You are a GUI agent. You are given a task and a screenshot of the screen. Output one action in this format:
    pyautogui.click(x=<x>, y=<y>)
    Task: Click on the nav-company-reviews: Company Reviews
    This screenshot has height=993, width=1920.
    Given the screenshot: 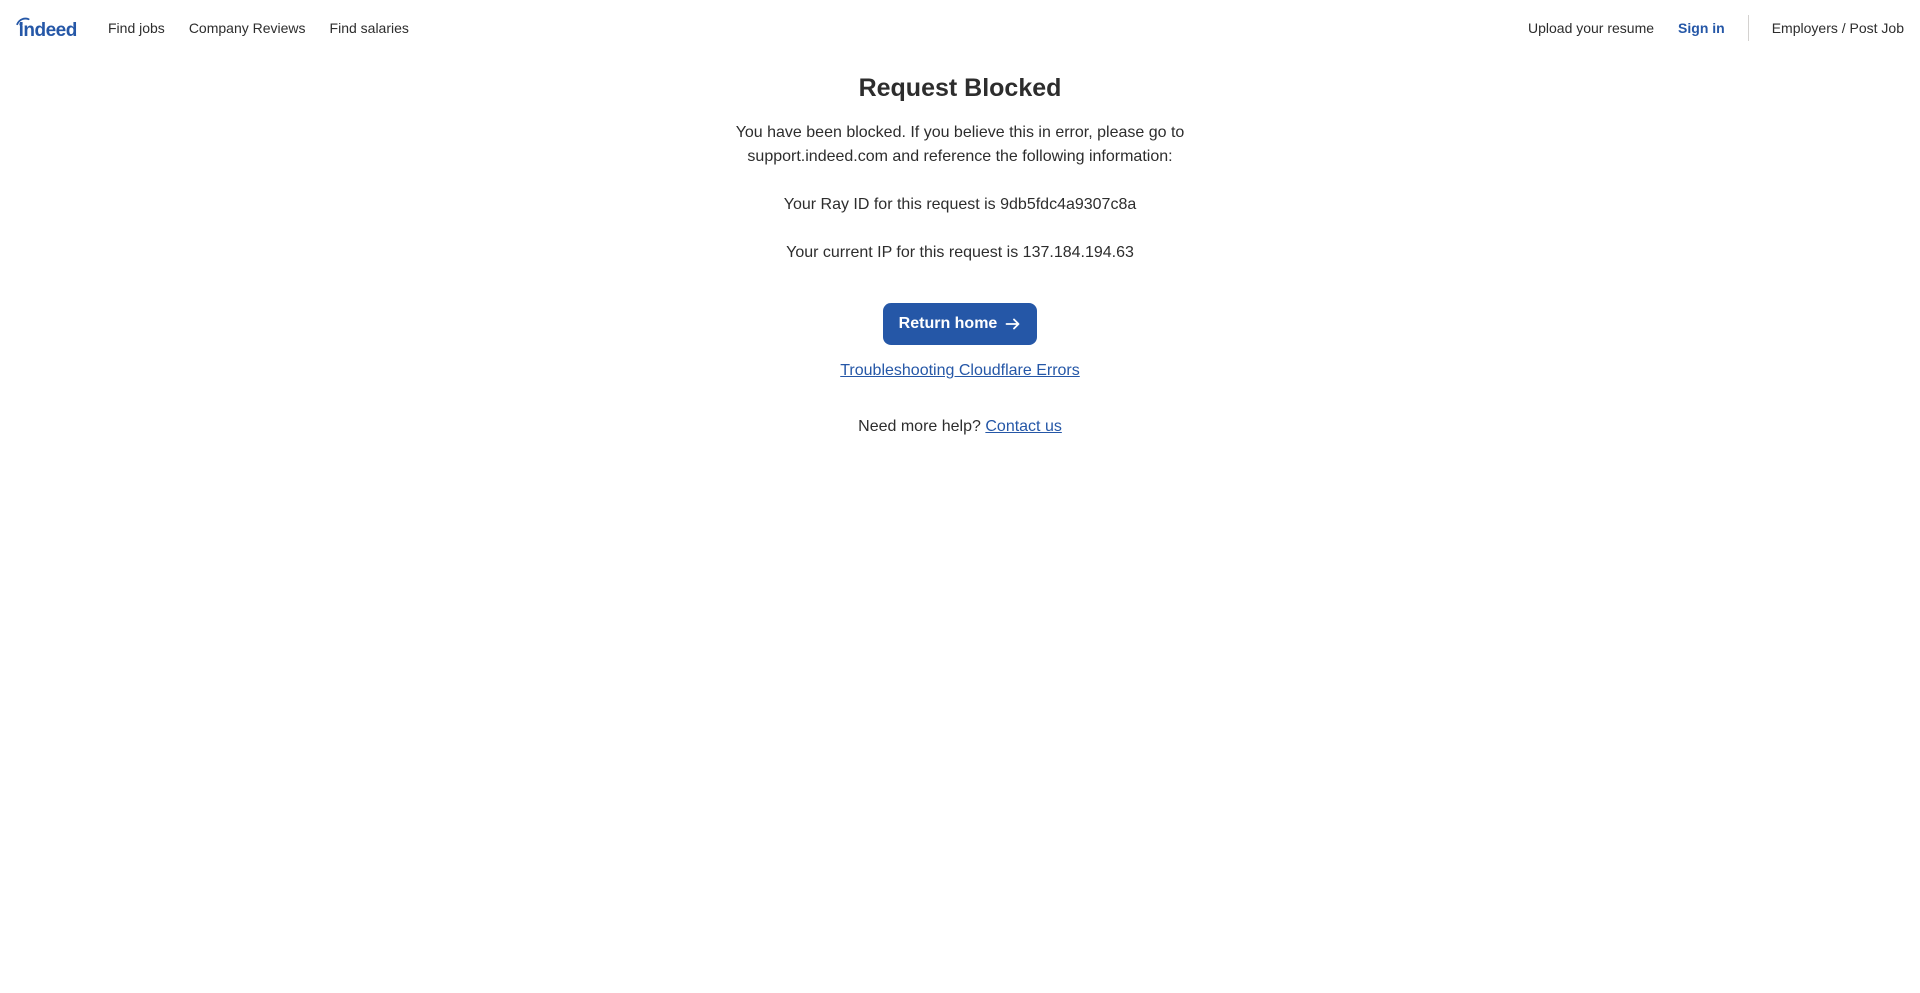 What is the action you would take?
    pyautogui.click(x=247, y=28)
    